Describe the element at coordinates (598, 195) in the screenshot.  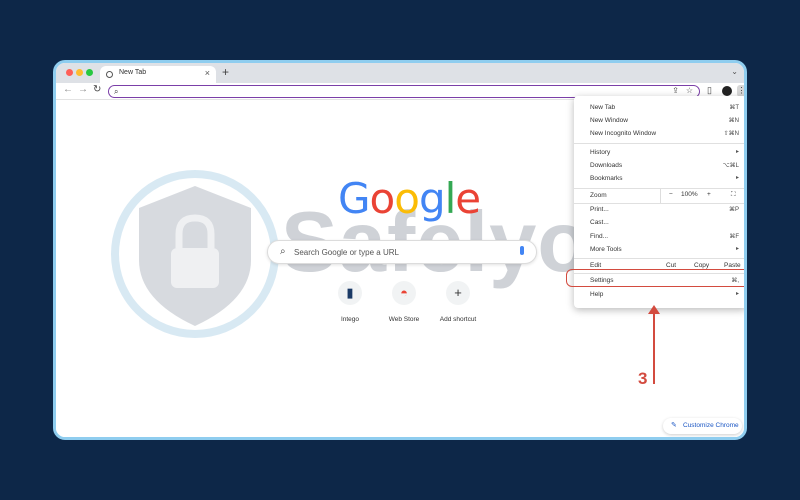
I see `menu-item-label: Zoom` at that location.